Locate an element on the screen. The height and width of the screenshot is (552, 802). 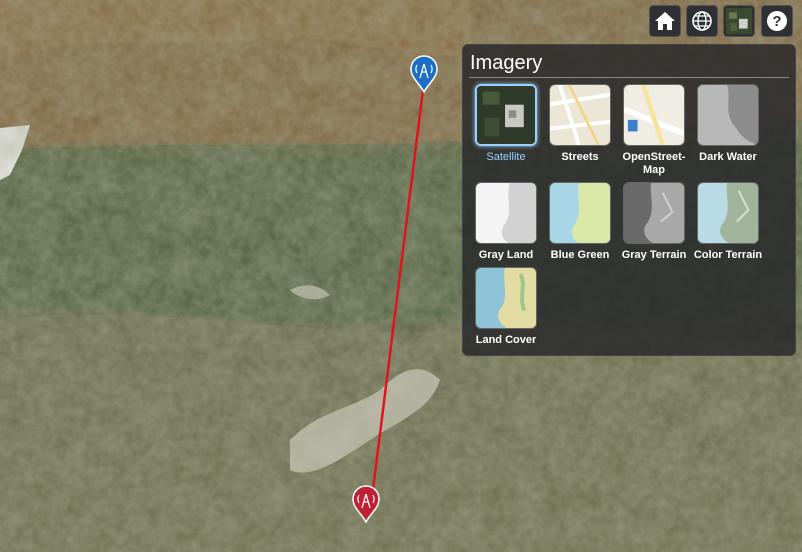
blue-green-thumbnail is located at coordinates (580, 213).